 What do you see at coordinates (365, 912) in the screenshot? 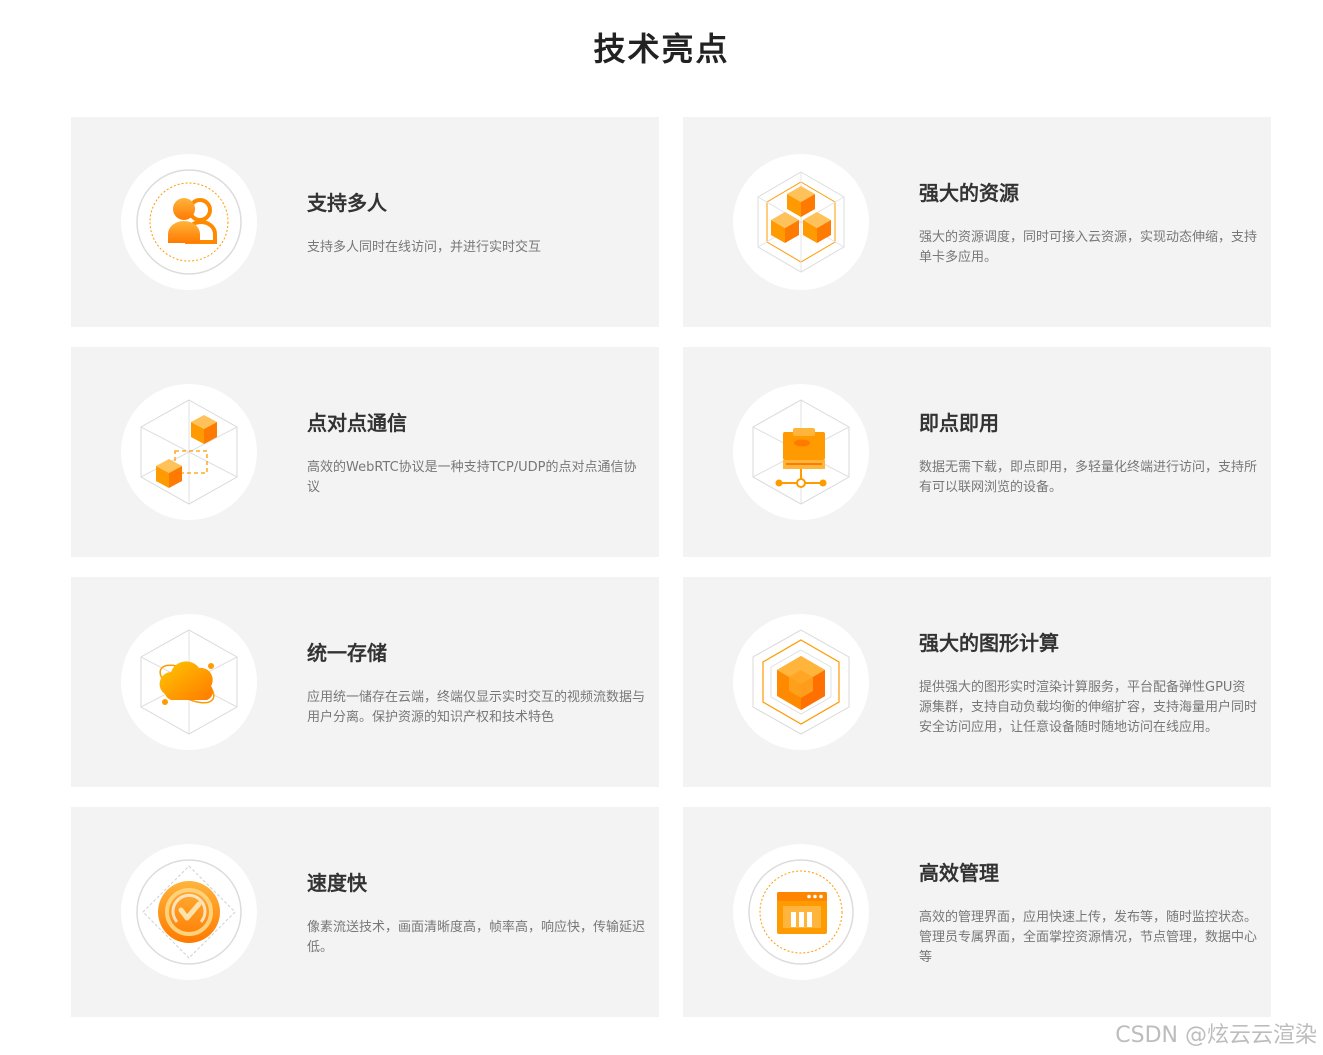
I see `feature-card-speed: 速度快 像素流送技术，画面清晰度高，帧率高，响应快，传输延迟低。` at bounding box center [365, 912].